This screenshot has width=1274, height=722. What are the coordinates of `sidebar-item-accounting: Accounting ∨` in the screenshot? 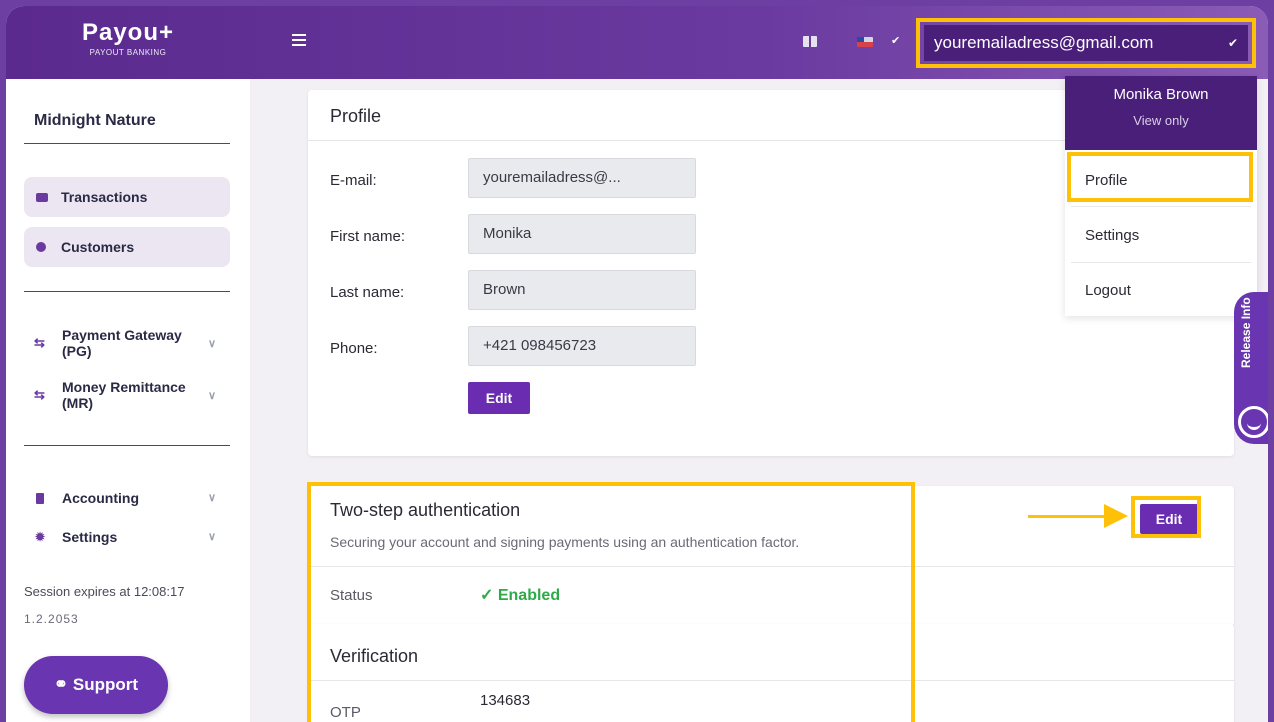 It's located at (129, 499).